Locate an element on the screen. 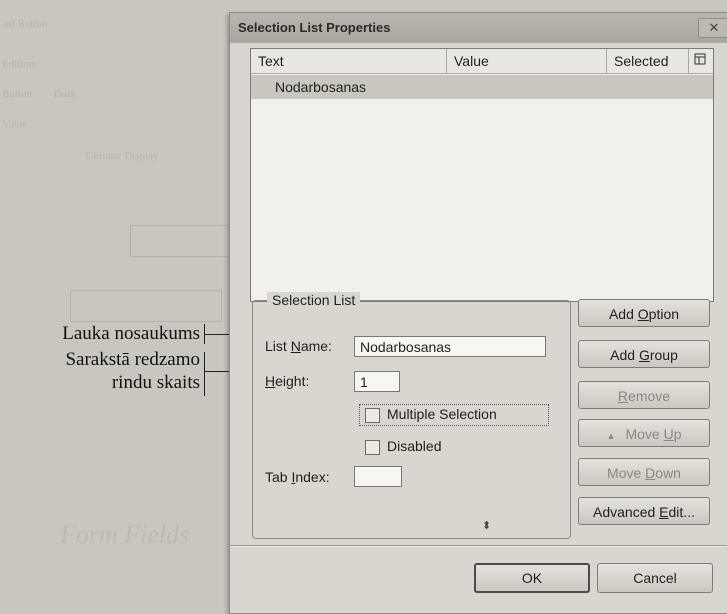  annotation-height-line1: Sarakstā redzamo is located at coordinates (132, 359).